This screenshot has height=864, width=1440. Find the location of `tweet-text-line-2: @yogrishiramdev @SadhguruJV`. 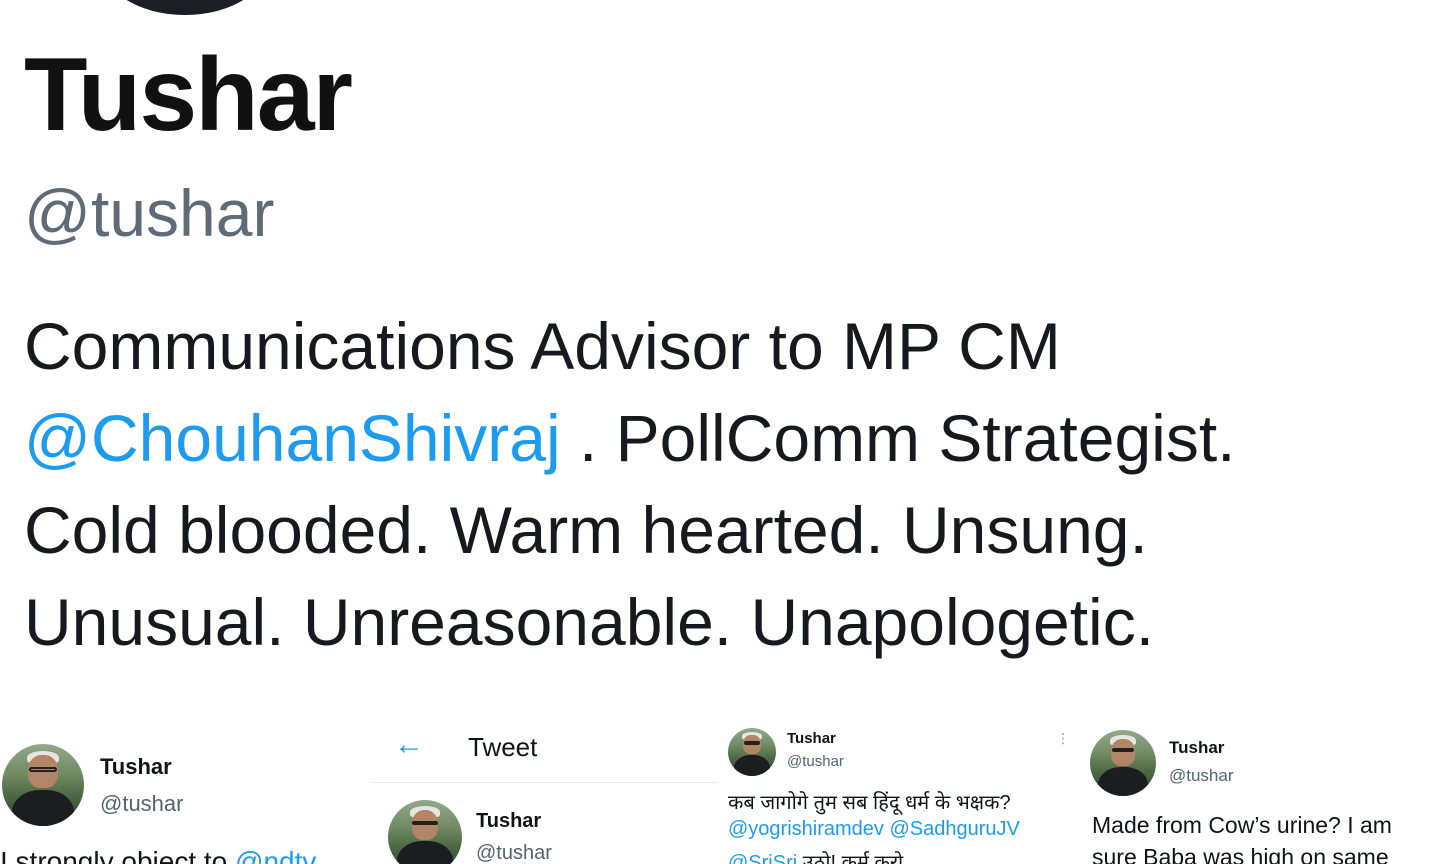

tweet-text-line-2: @yogrishiramdev @SadhguruJV is located at coordinates (874, 829).